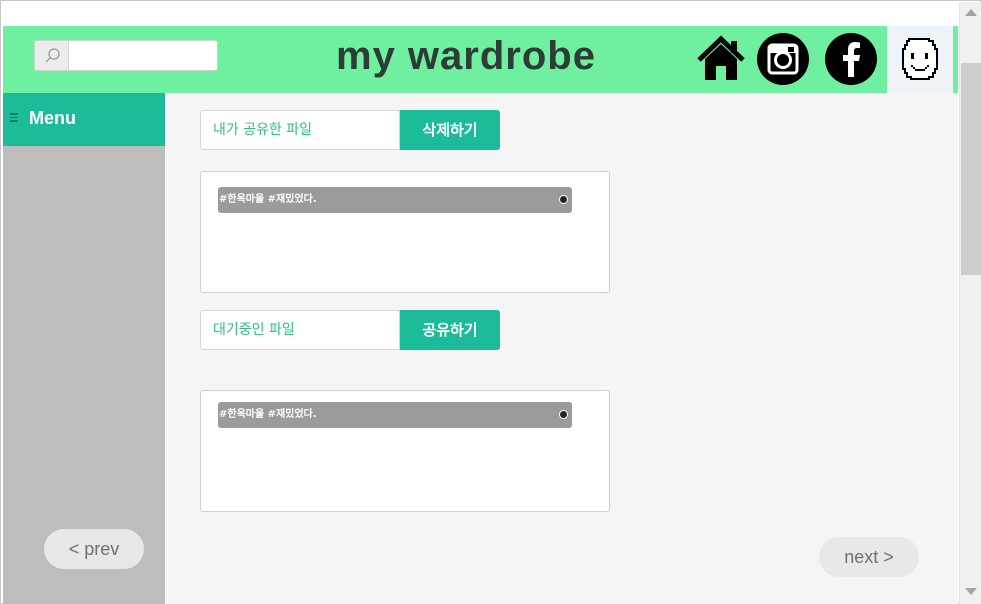 The height and width of the screenshot is (604, 981). Describe the element at coordinates (851, 59) in the screenshot. I see `facebook-icon` at that location.